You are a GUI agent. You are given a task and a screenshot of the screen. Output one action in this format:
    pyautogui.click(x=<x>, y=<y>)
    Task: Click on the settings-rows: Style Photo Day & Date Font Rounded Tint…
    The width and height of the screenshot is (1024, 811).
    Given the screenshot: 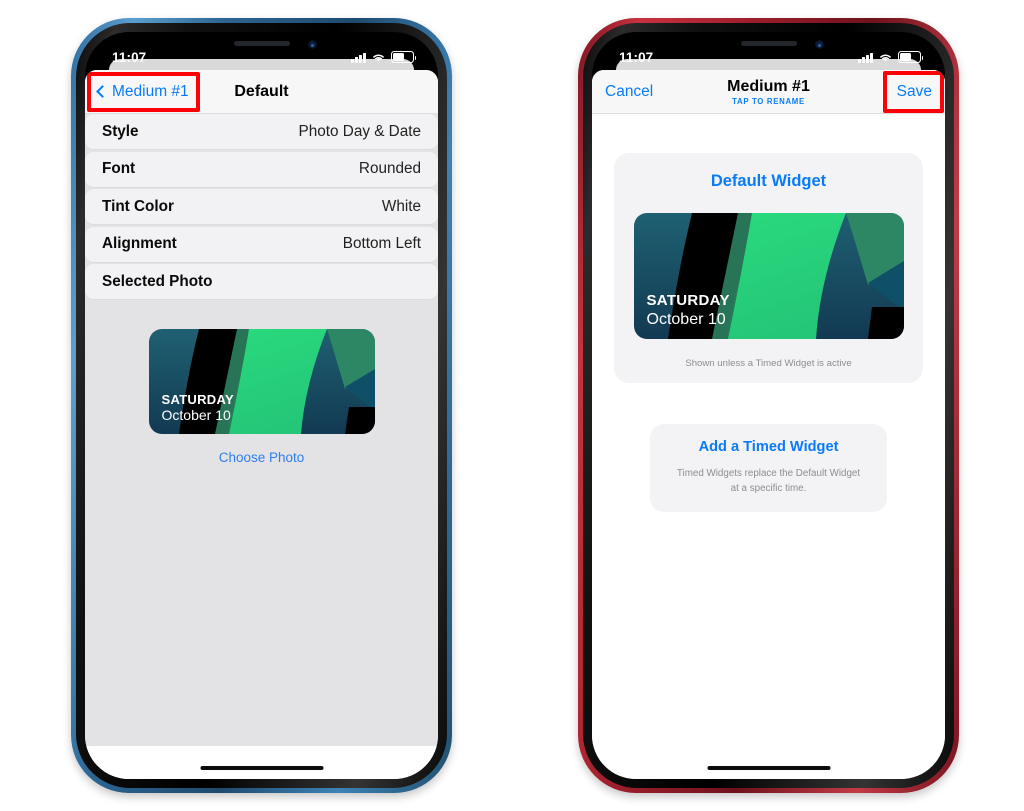 What is the action you would take?
    pyautogui.click(x=261, y=207)
    